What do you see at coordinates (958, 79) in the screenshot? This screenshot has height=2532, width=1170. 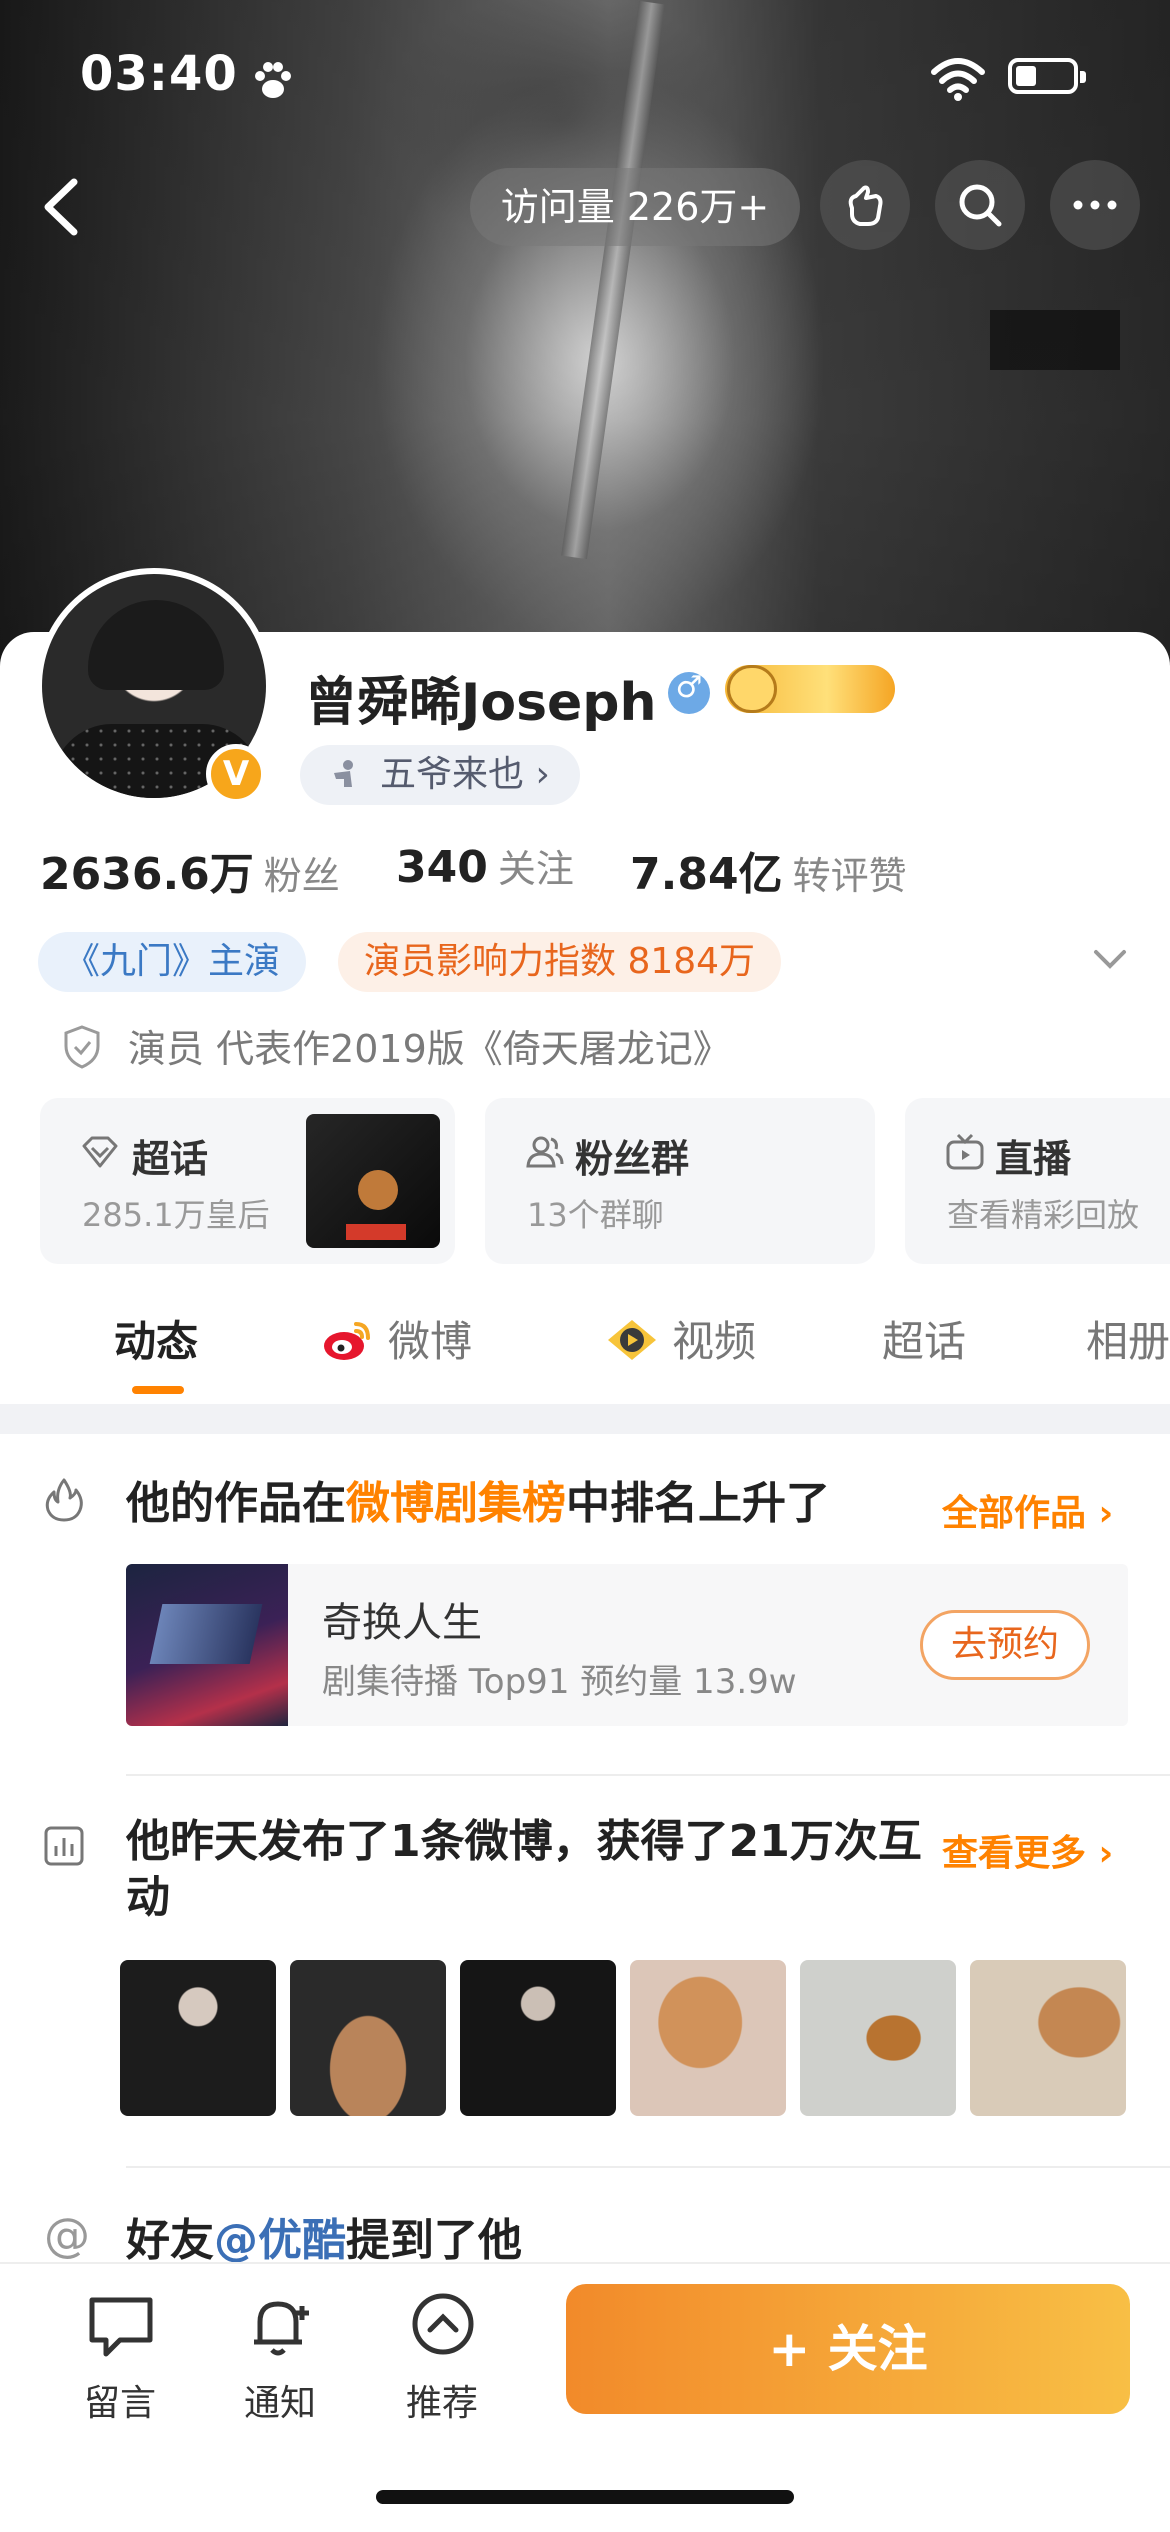 I see `wifi-icon` at bounding box center [958, 79].